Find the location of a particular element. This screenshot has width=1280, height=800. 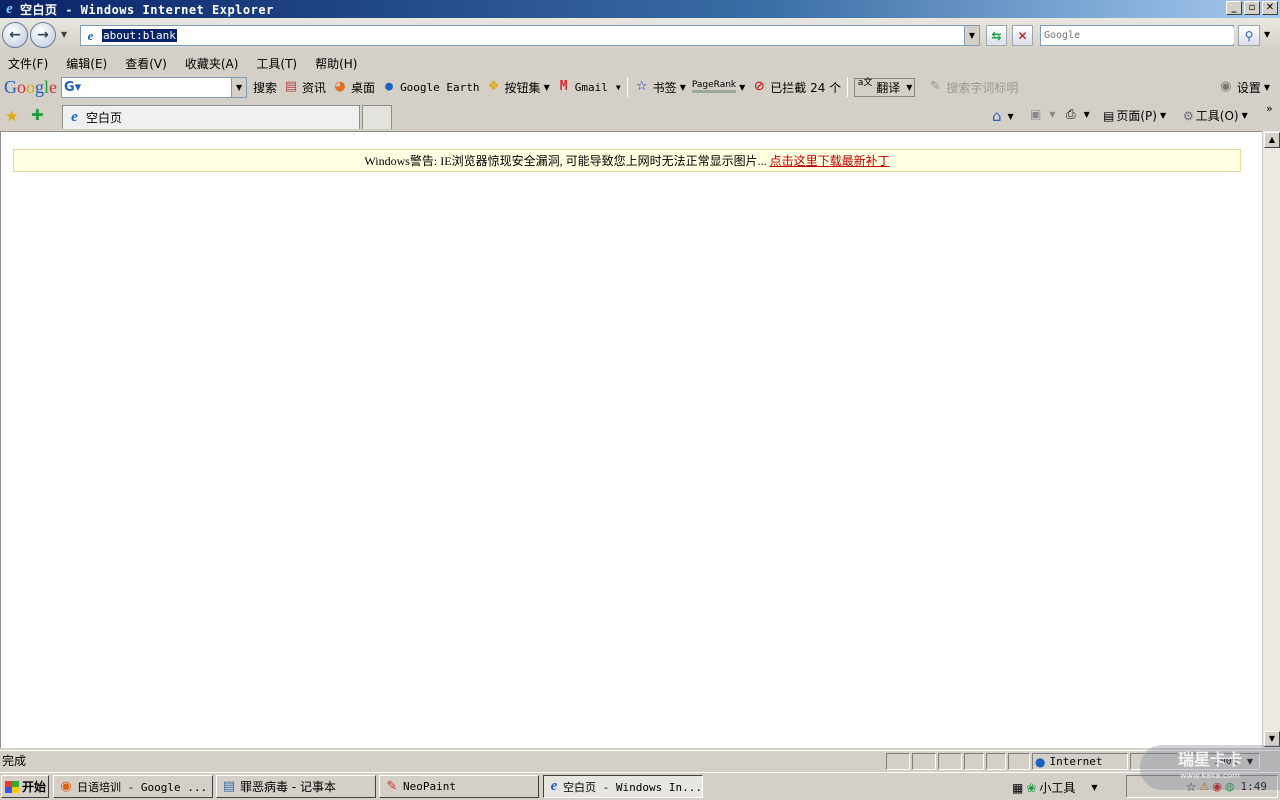

menu-edit: 编辑(E) is located at coordinates (86, 63).